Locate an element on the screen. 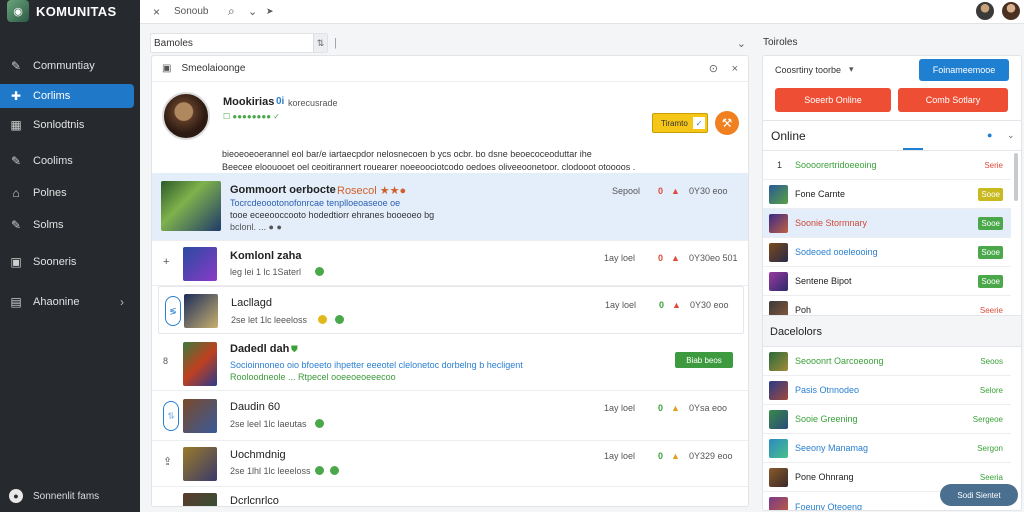 This screenshot has height=512, width=1024. scrollbar is located at coordinates (1016, 177).